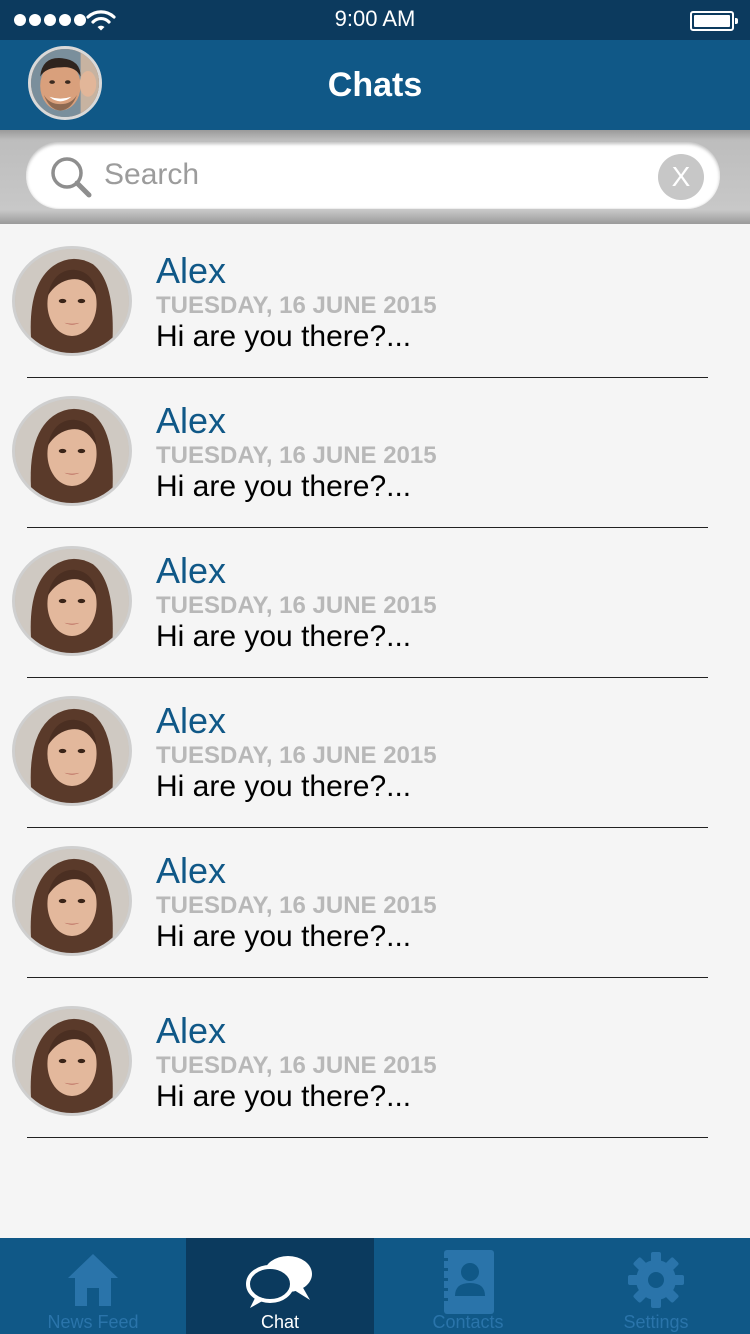  I want to click on tab-settings: Settings, so click(656, 1286).